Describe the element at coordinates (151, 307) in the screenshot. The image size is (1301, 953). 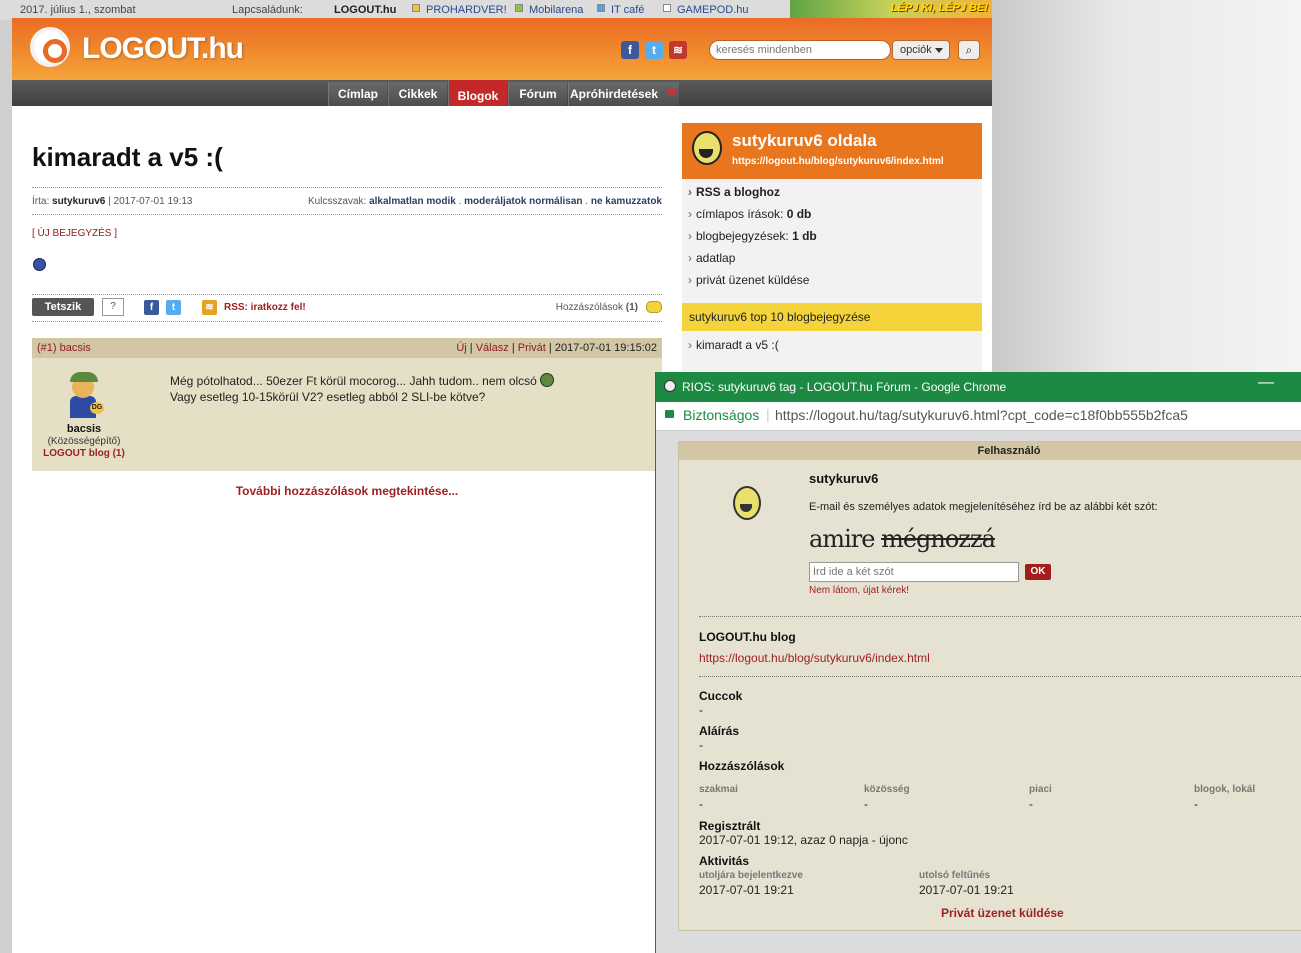
I see `facebook-share-icon: f` at that location.